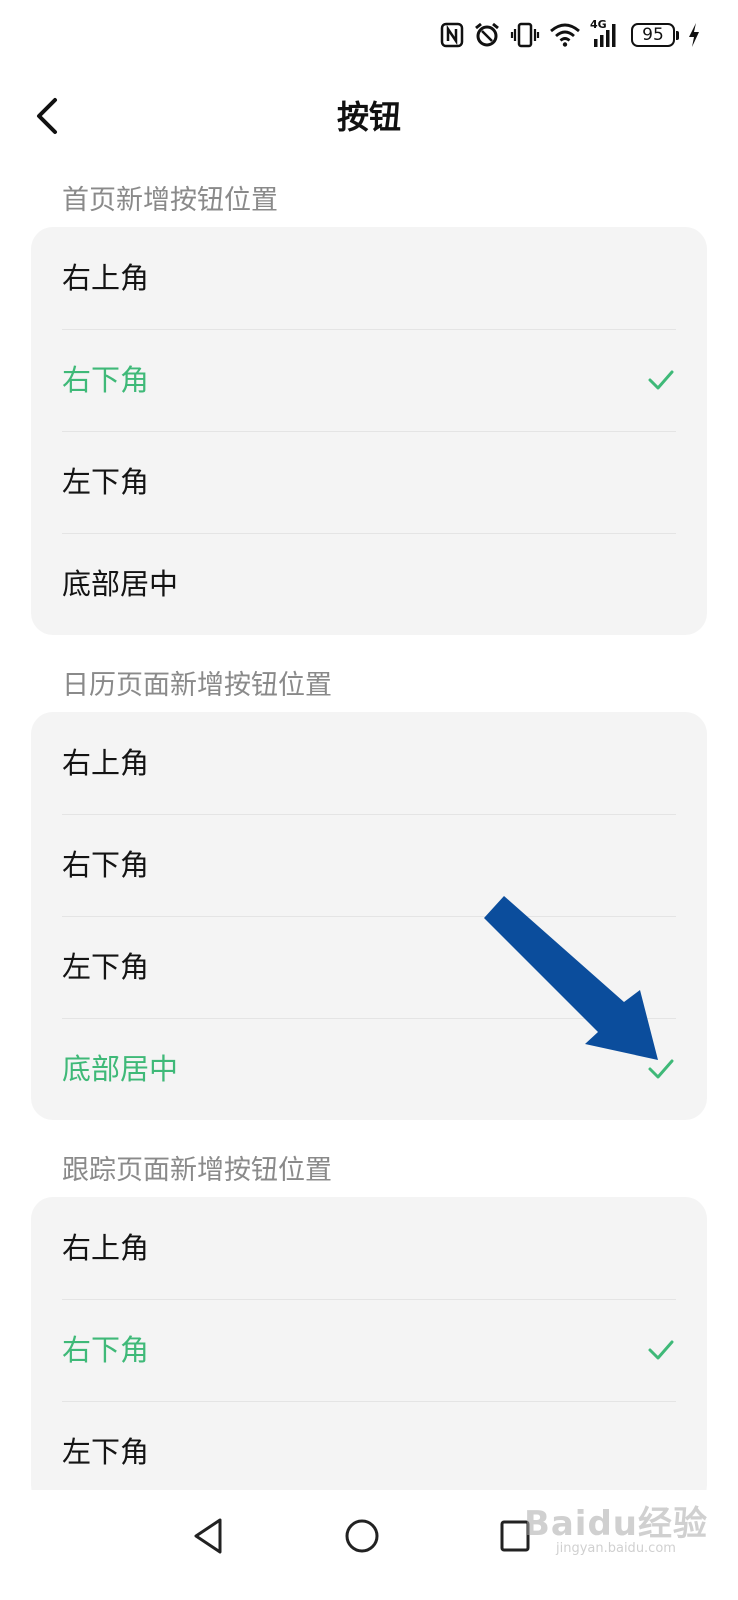 Image resolution: width=738 pixels, height=1600 pixels. Describe the element at coordinates (369, 482) in the screenshot. I see `option-home-bottom-left: 左下角` at that location.